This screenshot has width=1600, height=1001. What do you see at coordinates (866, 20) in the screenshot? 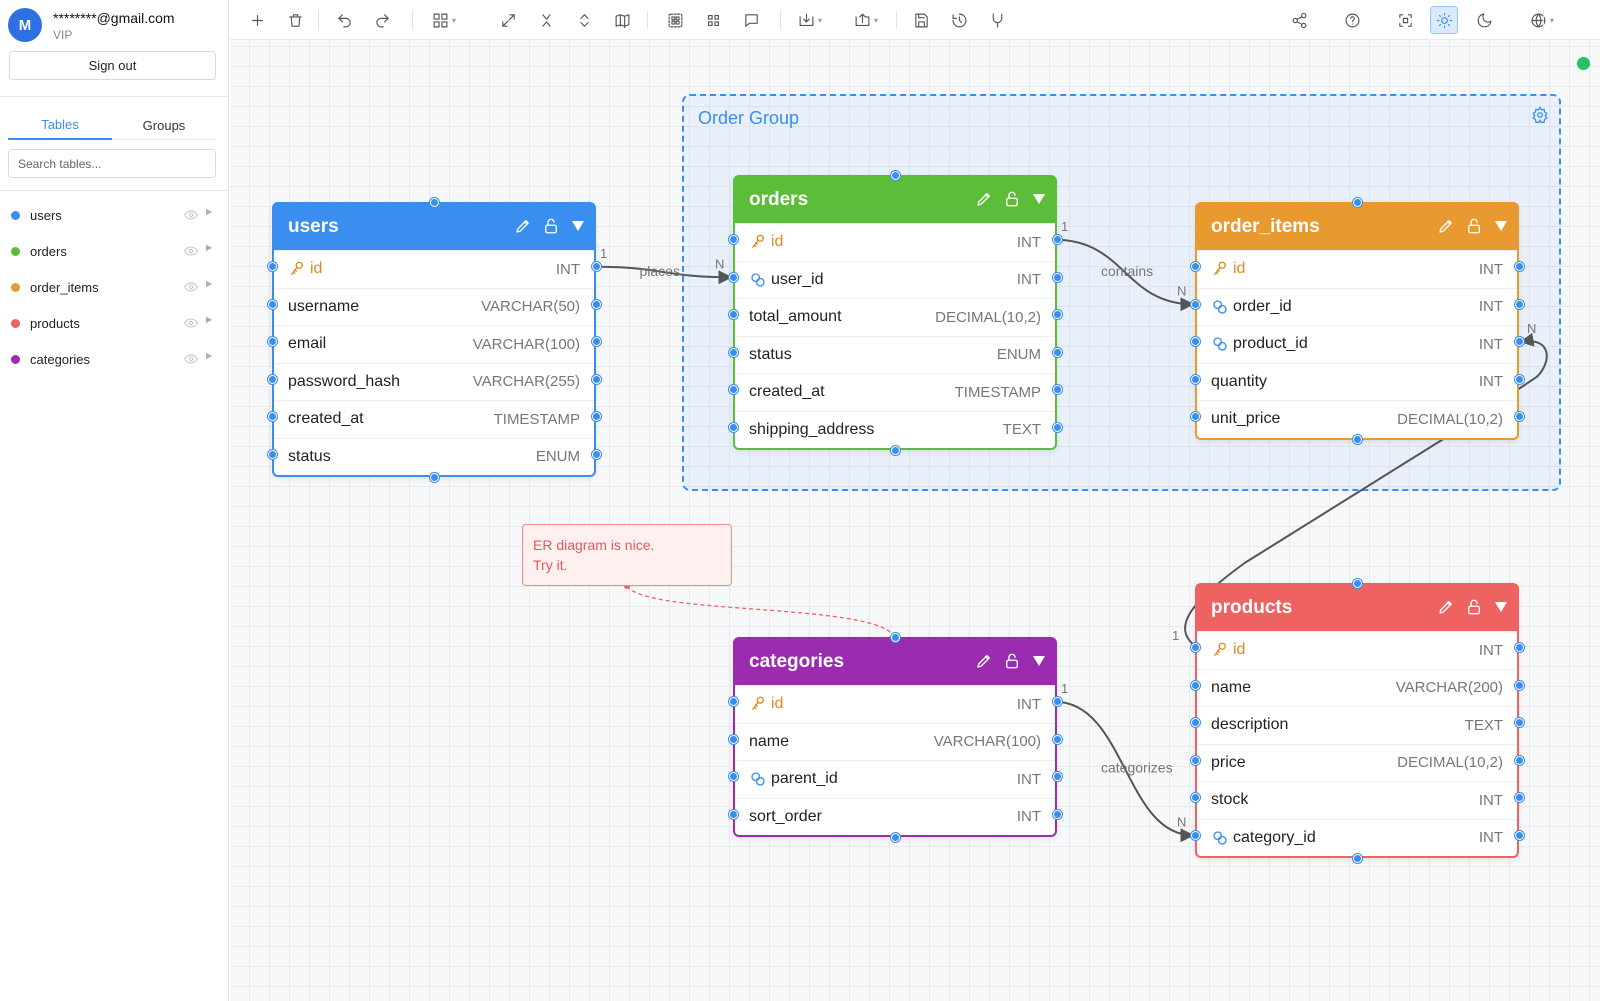
I see `export-button: ▾` at bounding box center [866, 20].